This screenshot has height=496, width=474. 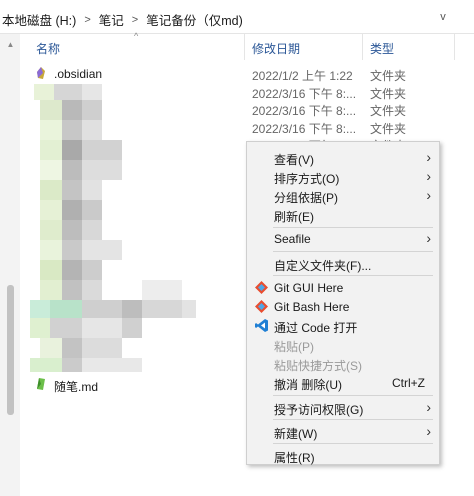 I want to click on menu-item-grant-access: 授予访问权限(G) ›, so click(x=343, y=407).